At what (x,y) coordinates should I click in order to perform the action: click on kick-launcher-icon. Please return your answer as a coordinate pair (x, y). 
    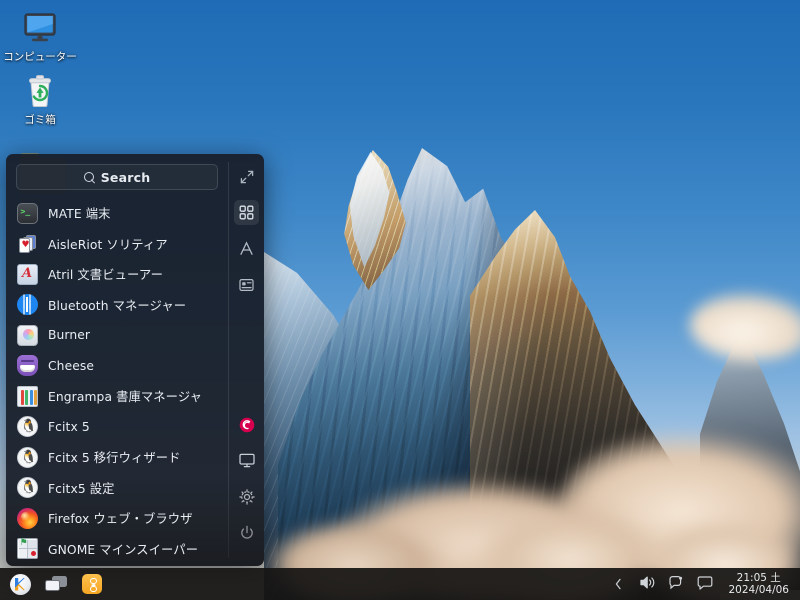
    Looking at the image, I should click on (20, 584).